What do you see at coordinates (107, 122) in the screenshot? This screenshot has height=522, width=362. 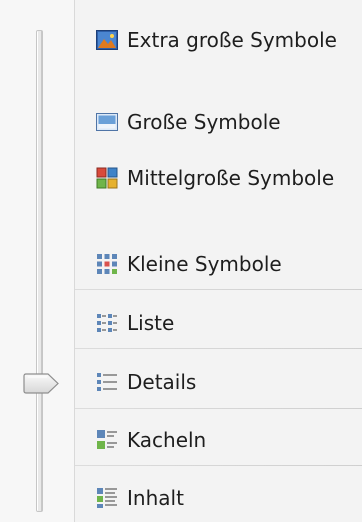 I see `large-icons-icon` at bounding box center [107, 122].